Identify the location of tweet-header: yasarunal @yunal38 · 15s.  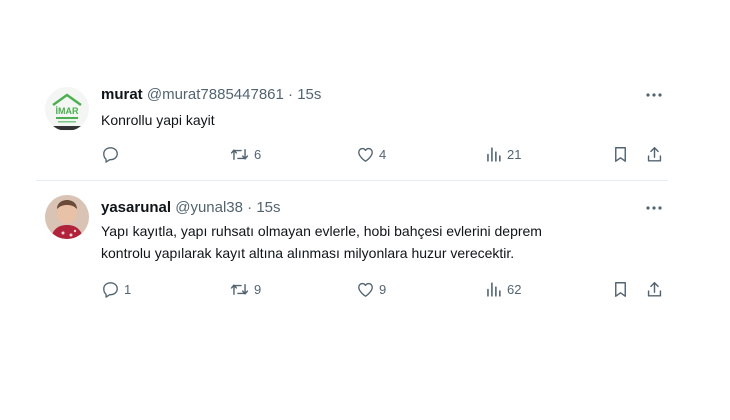
(191, 208).